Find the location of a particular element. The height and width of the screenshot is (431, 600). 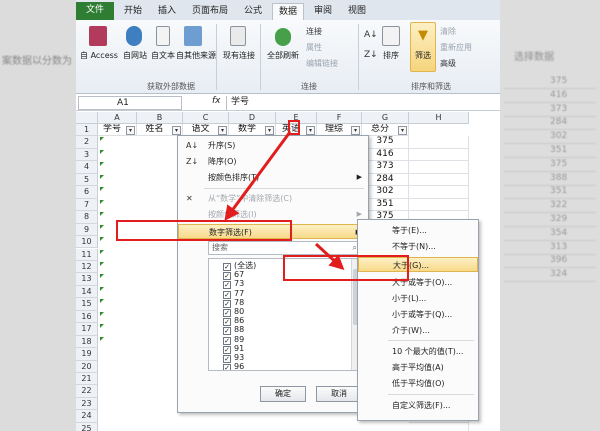

background-value: 373 is located at coordinates (559, 108).